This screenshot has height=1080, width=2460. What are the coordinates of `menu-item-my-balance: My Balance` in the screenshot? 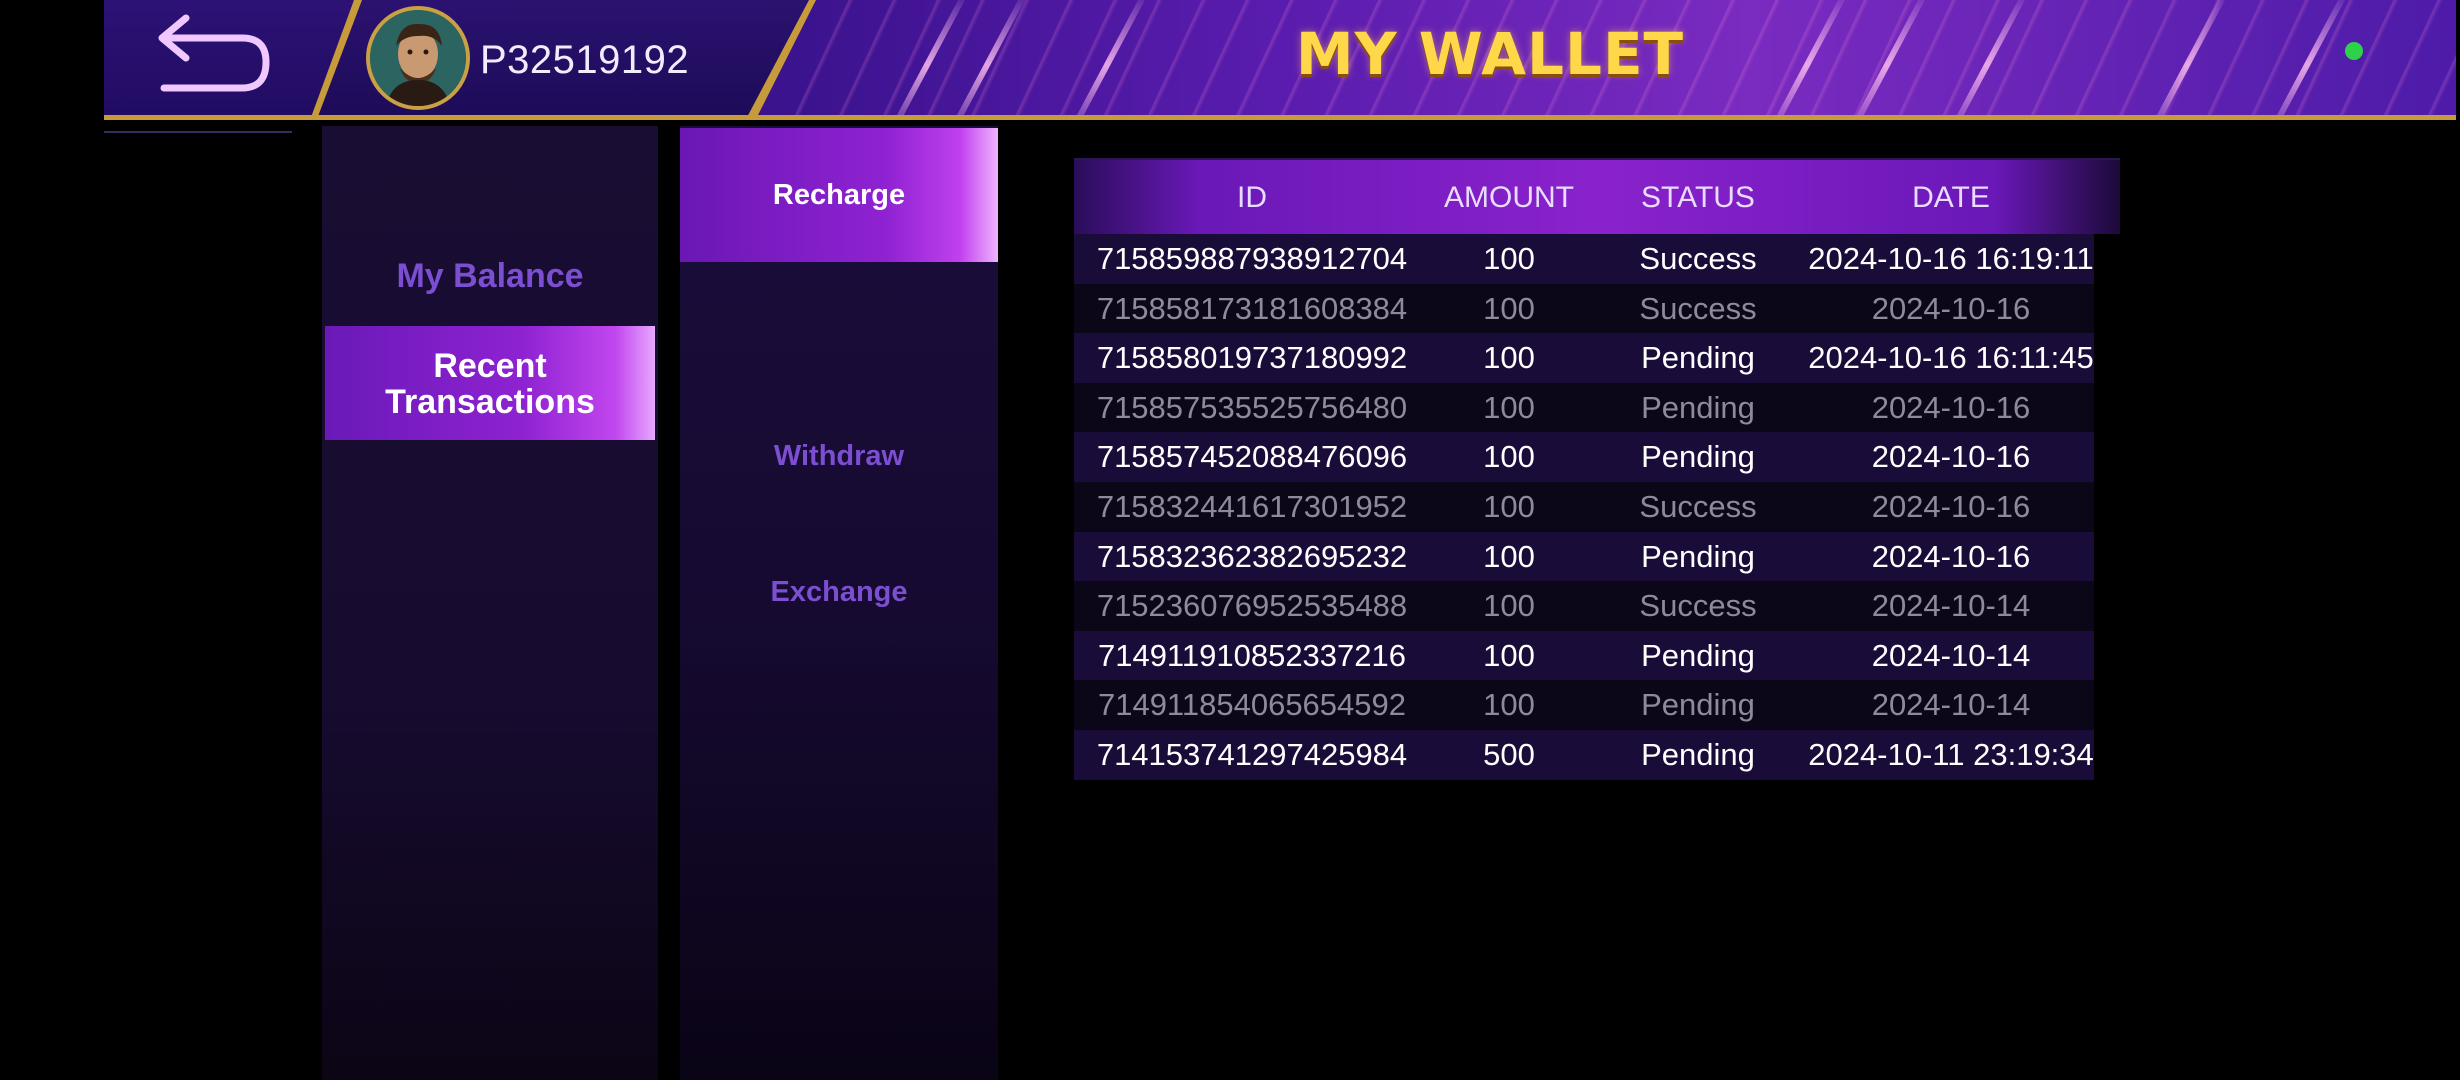 It's located at (490, 276).